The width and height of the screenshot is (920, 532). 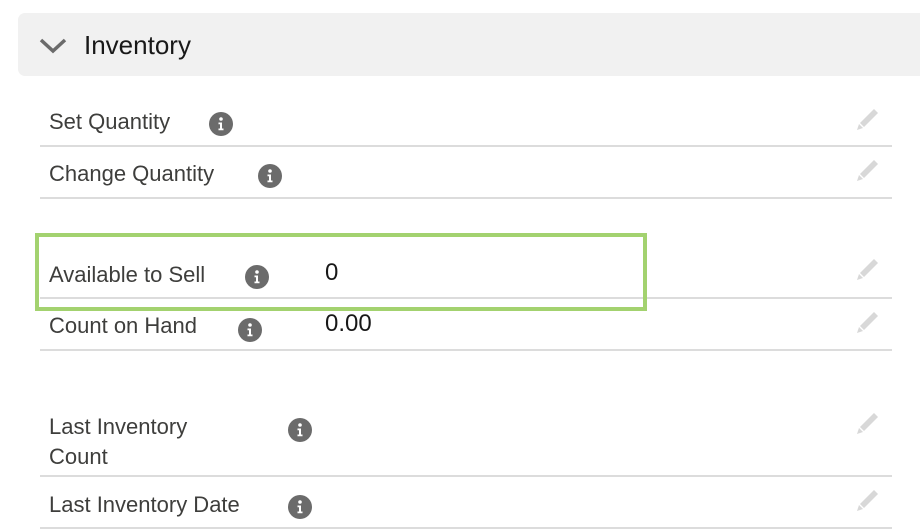 I want to click on field-value: 0.00, so click(x=348, y=323).